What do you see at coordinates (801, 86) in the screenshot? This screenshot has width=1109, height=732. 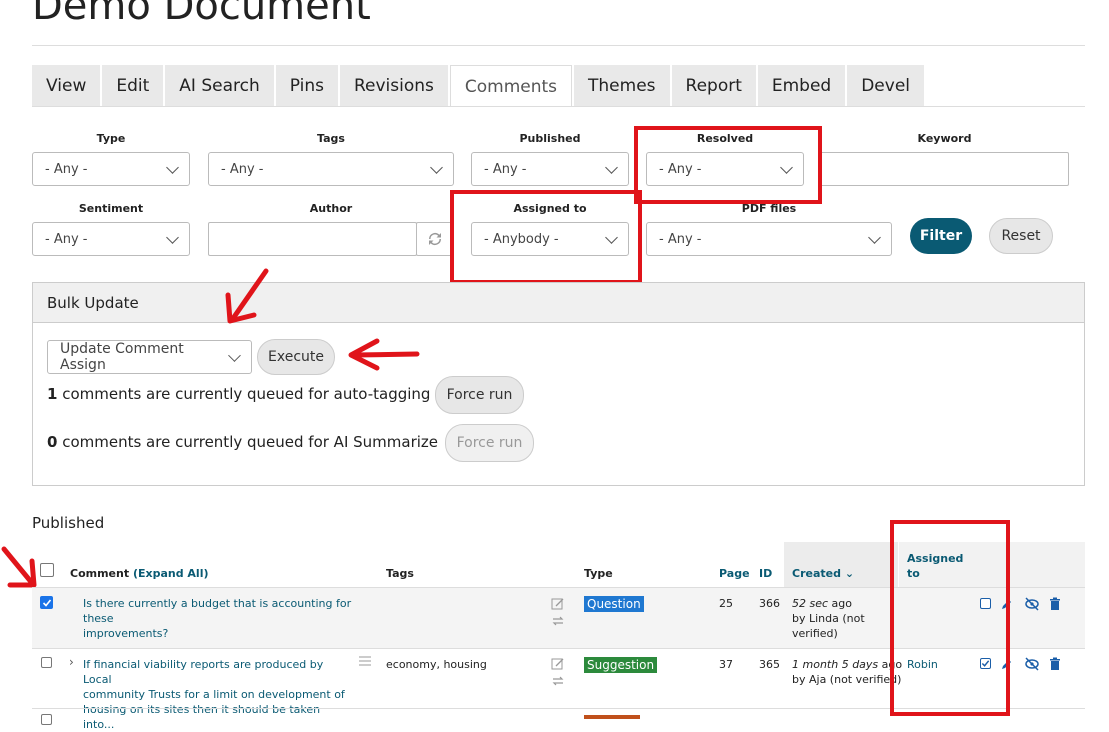 I see `tab-embed: Embed` at bounding box center [801, 86].